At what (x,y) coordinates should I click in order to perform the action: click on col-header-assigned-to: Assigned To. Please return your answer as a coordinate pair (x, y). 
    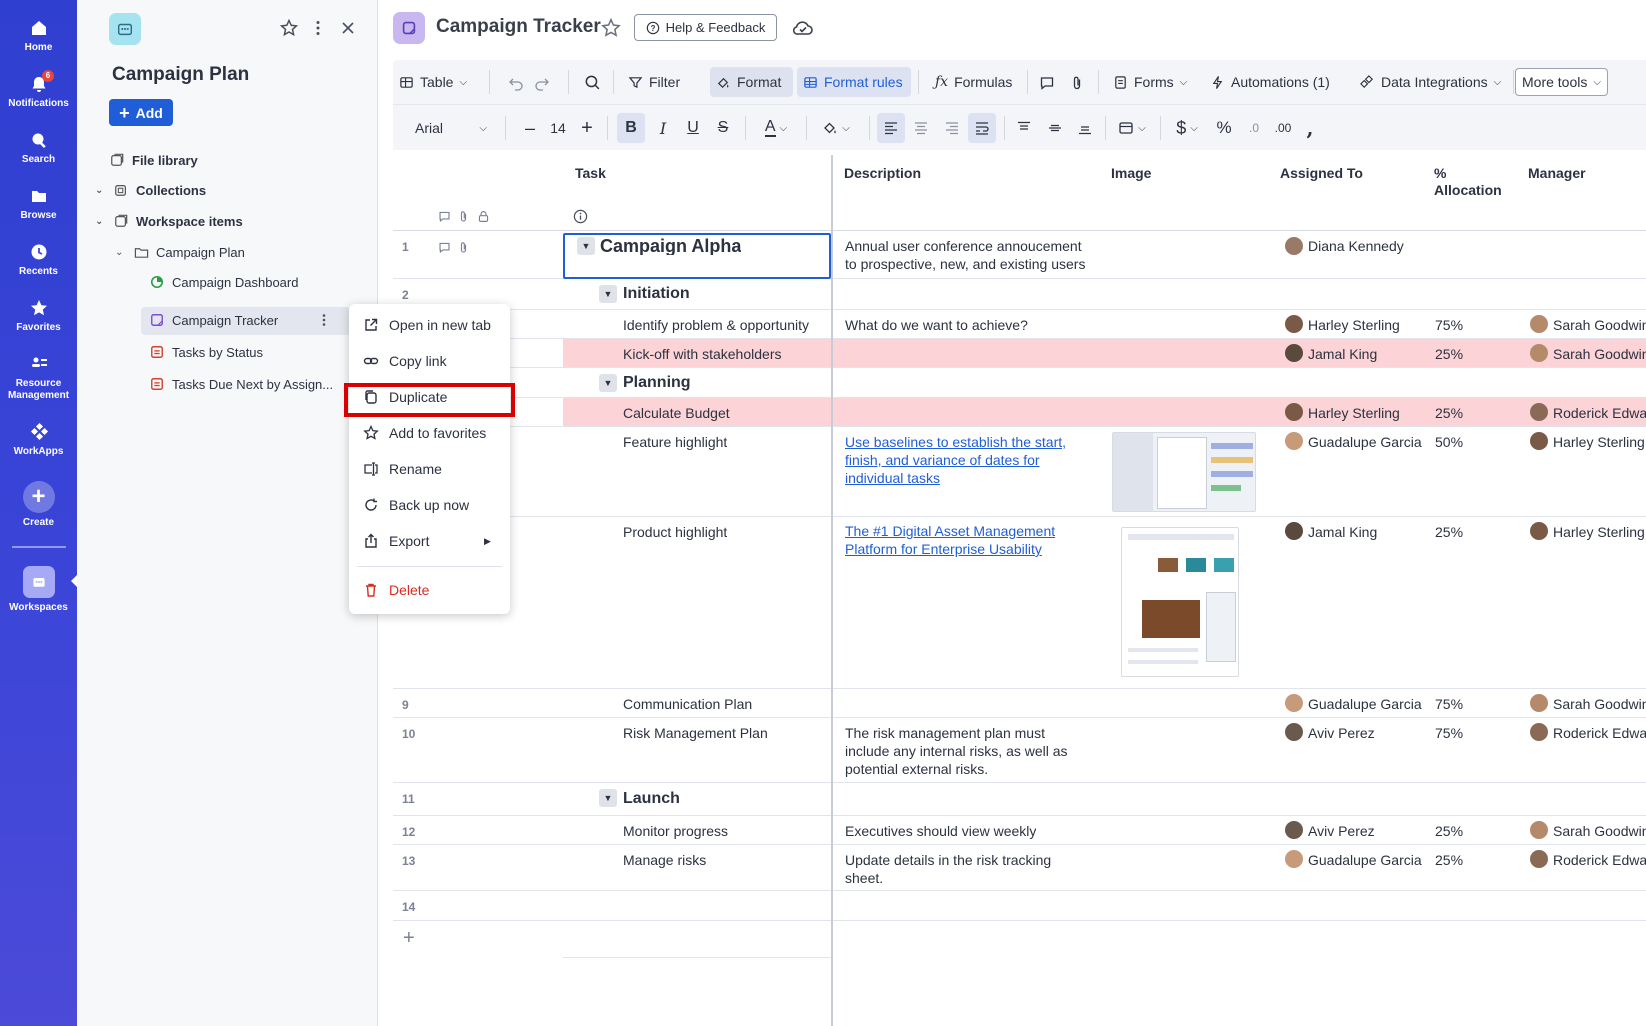
    Looking at the image, I should click on (1321, 173).